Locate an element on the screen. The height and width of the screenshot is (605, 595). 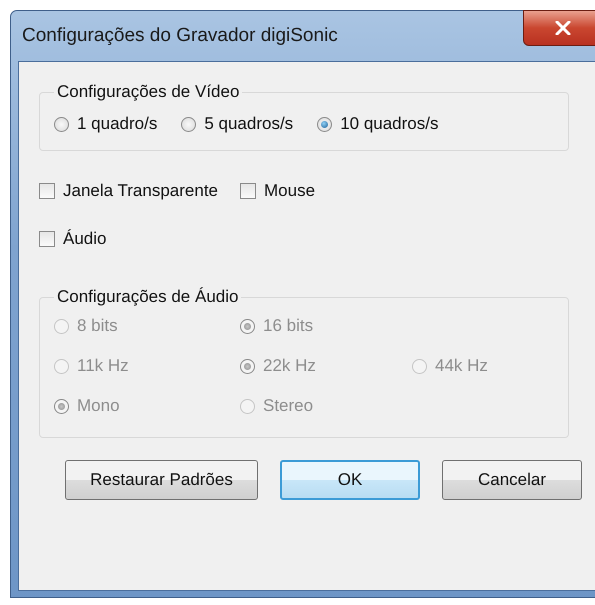
group-title: Configurações de Áudio is located at coordinates (148, 297).